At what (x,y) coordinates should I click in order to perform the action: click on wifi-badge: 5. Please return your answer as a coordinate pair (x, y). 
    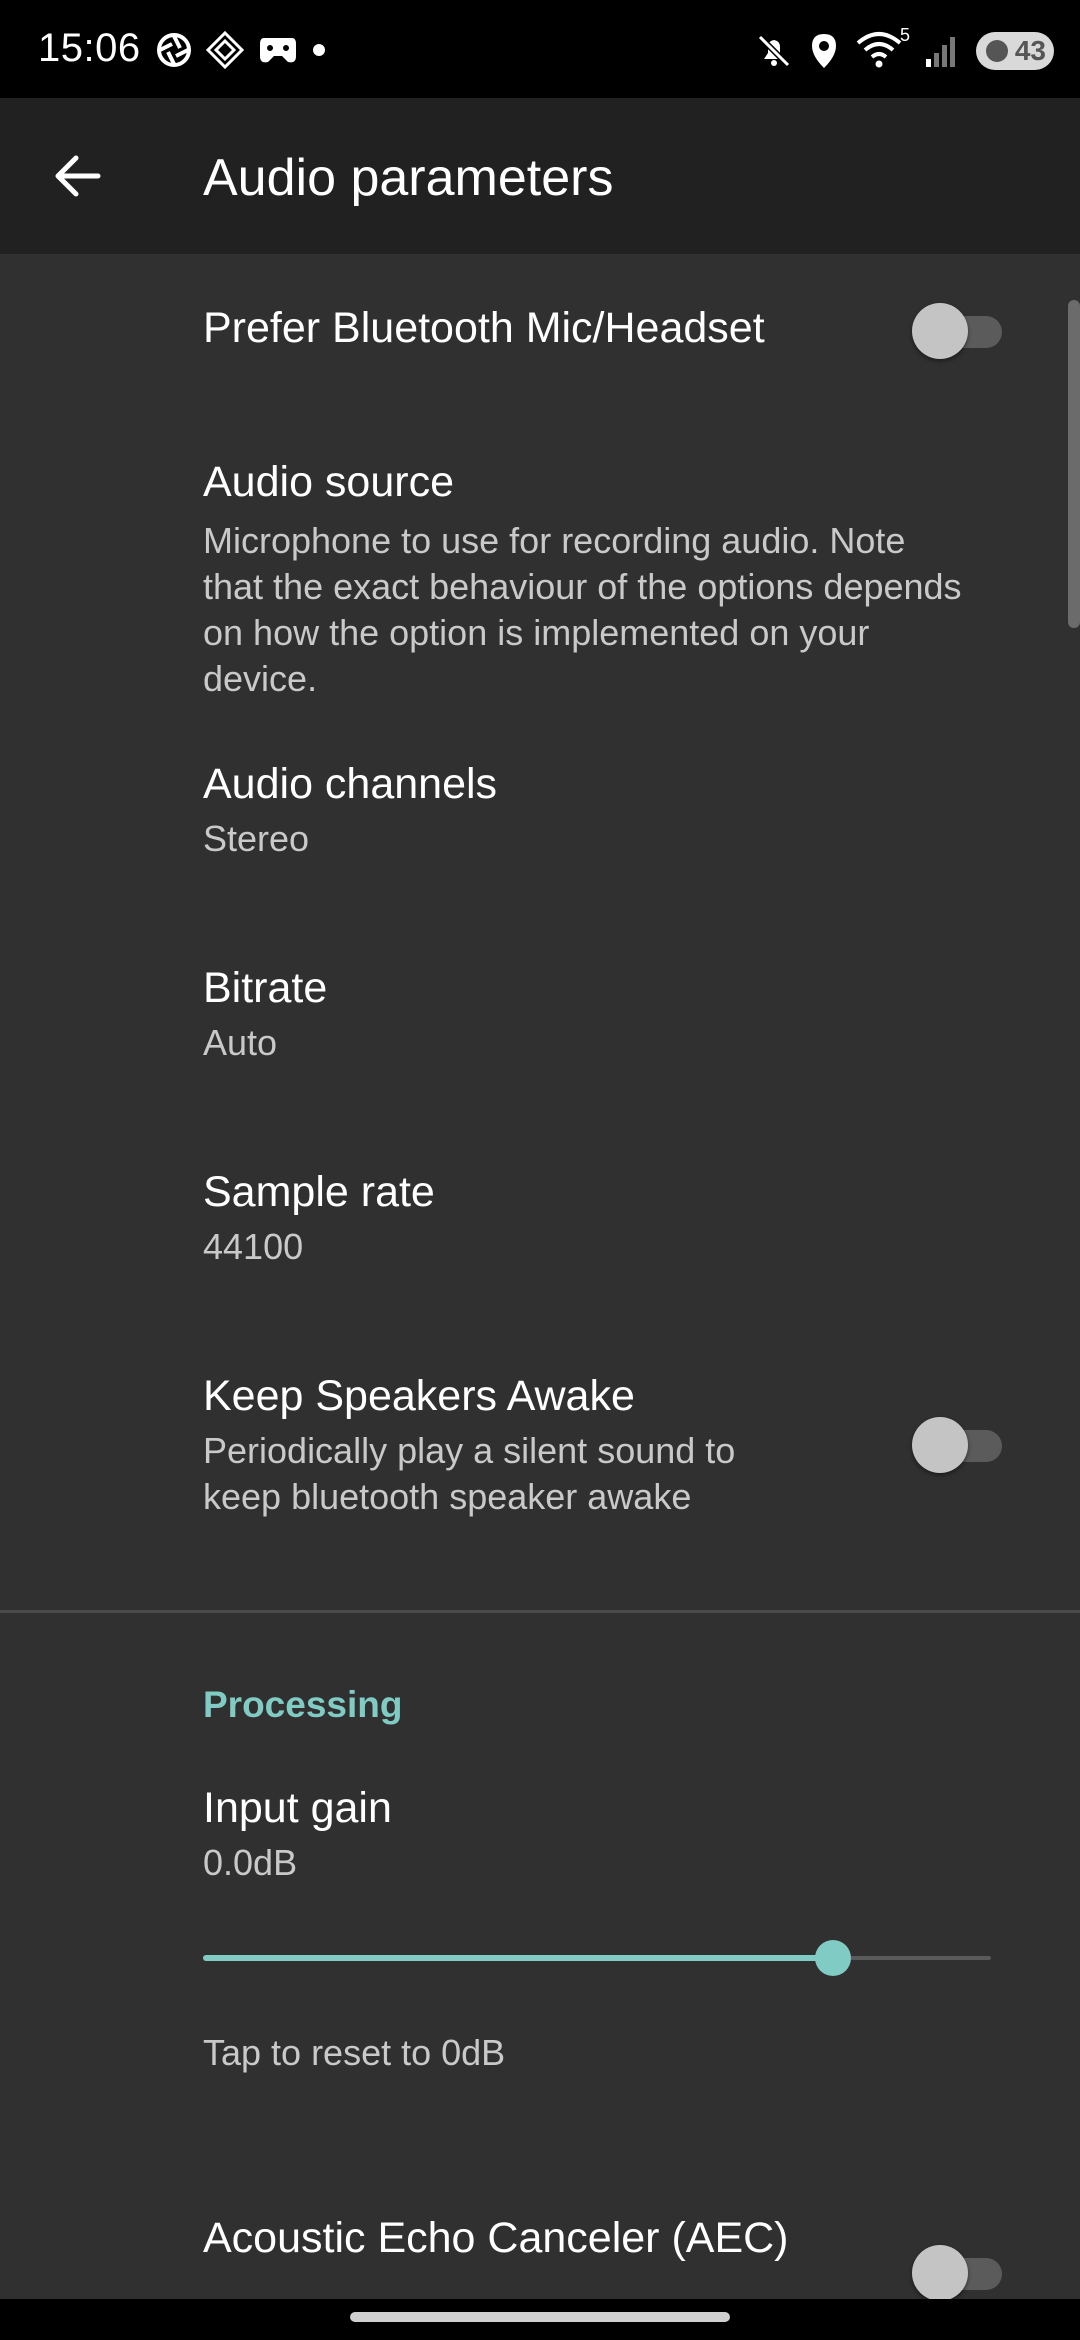
    Looking at the image, I should click on (904, 35).